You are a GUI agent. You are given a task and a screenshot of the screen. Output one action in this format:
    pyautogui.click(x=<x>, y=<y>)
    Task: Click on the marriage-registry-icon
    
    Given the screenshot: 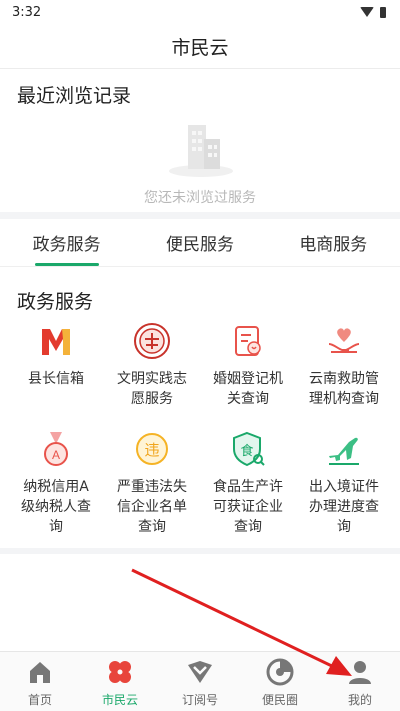 What is the action you would take?
    pyautogui.click(x=248, y=341)
    